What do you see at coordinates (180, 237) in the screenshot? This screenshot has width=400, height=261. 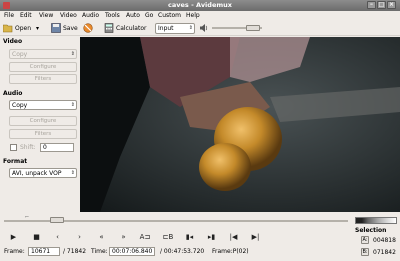 I see `playback-controls: ▶ ■ ‹ › « » A⊐ ⊏B ▮◂ ▸▮ |◀ ▶|` at bounding box center [180, 237].